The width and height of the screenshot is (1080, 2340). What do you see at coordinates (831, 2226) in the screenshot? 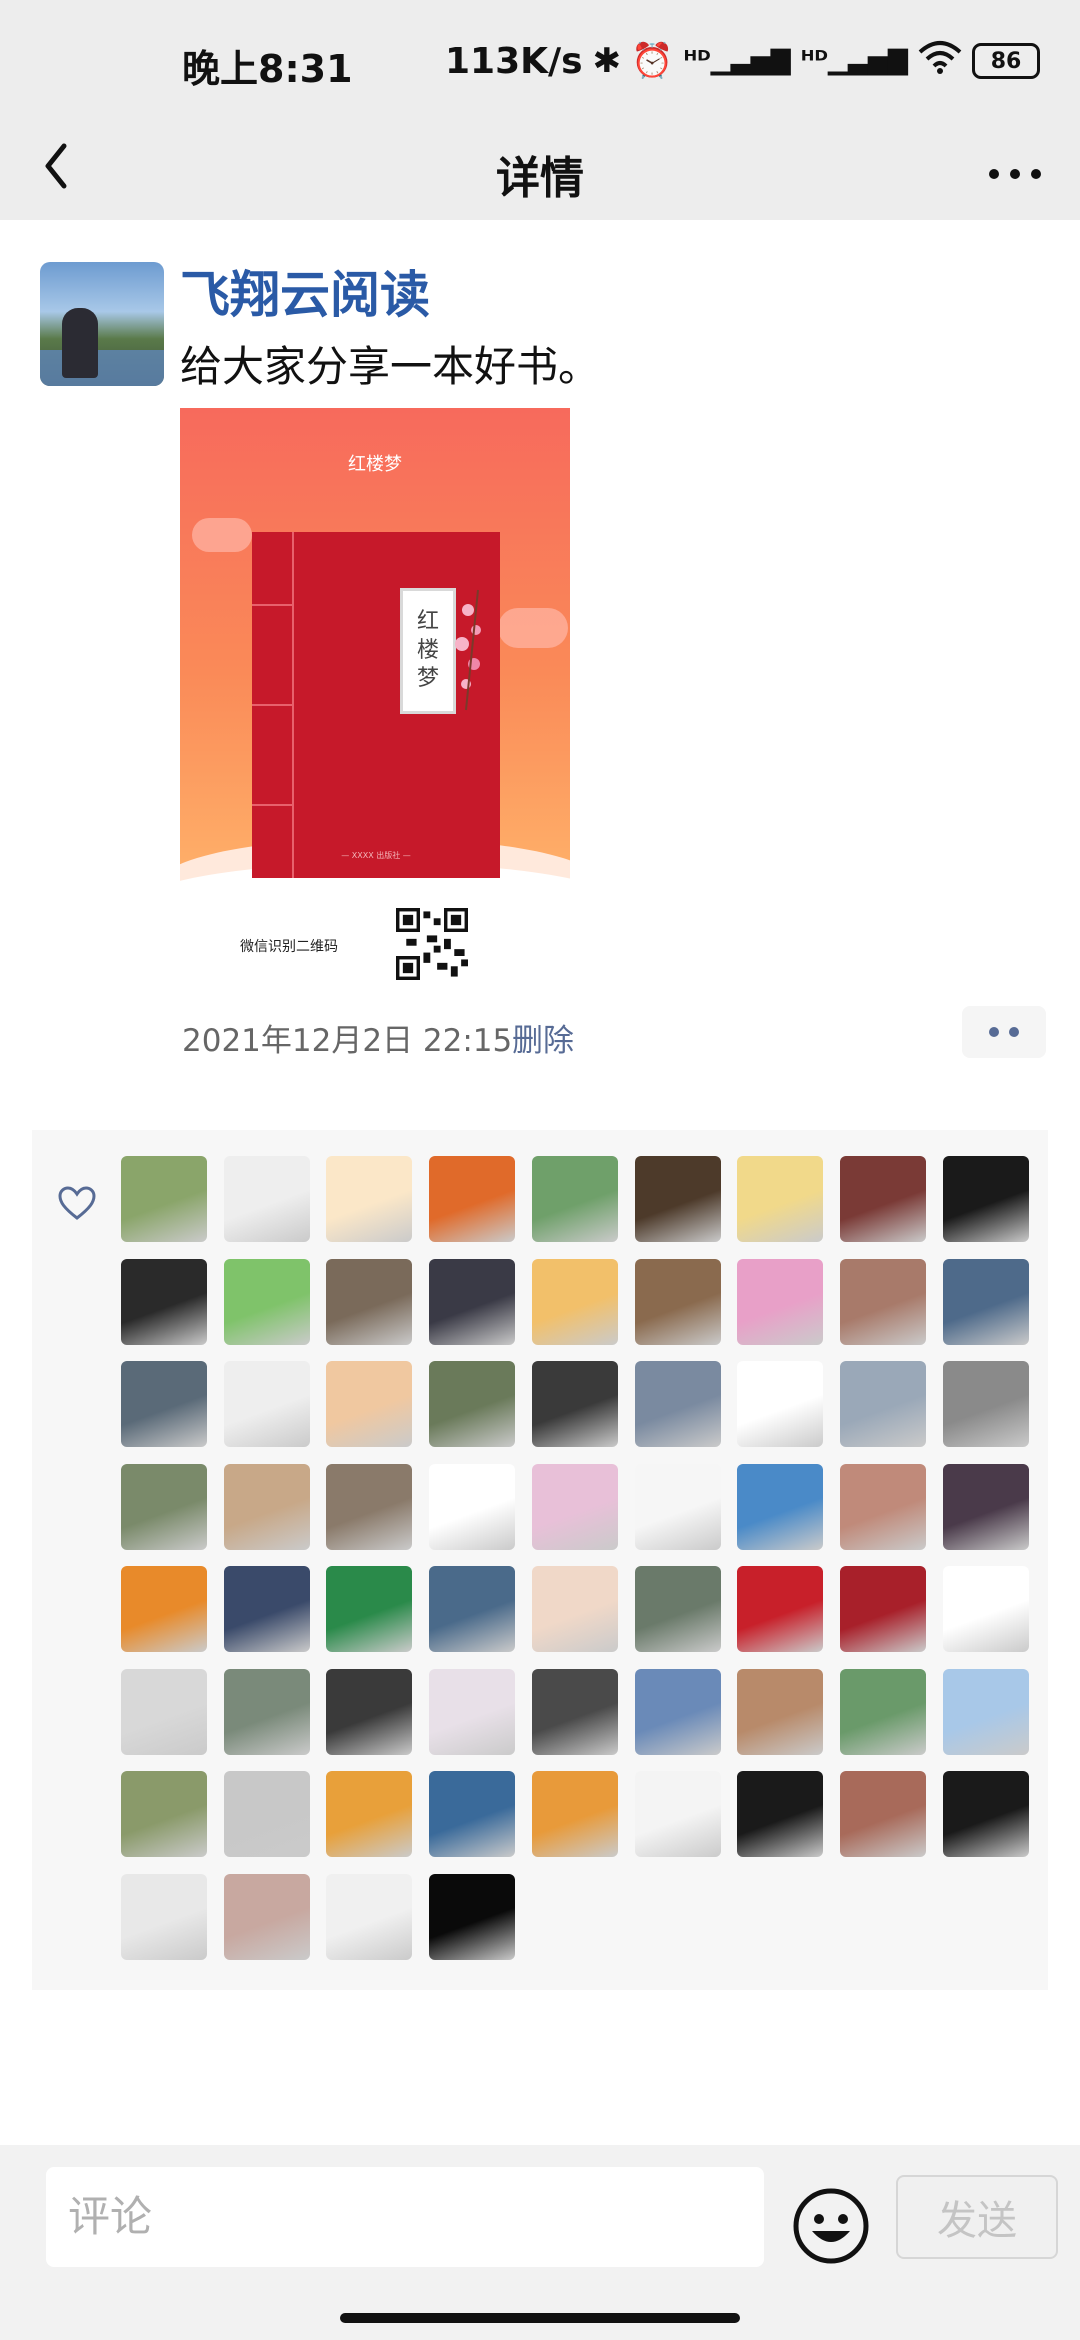
I see `emoji-icon` at bounding box center [831, 2226].